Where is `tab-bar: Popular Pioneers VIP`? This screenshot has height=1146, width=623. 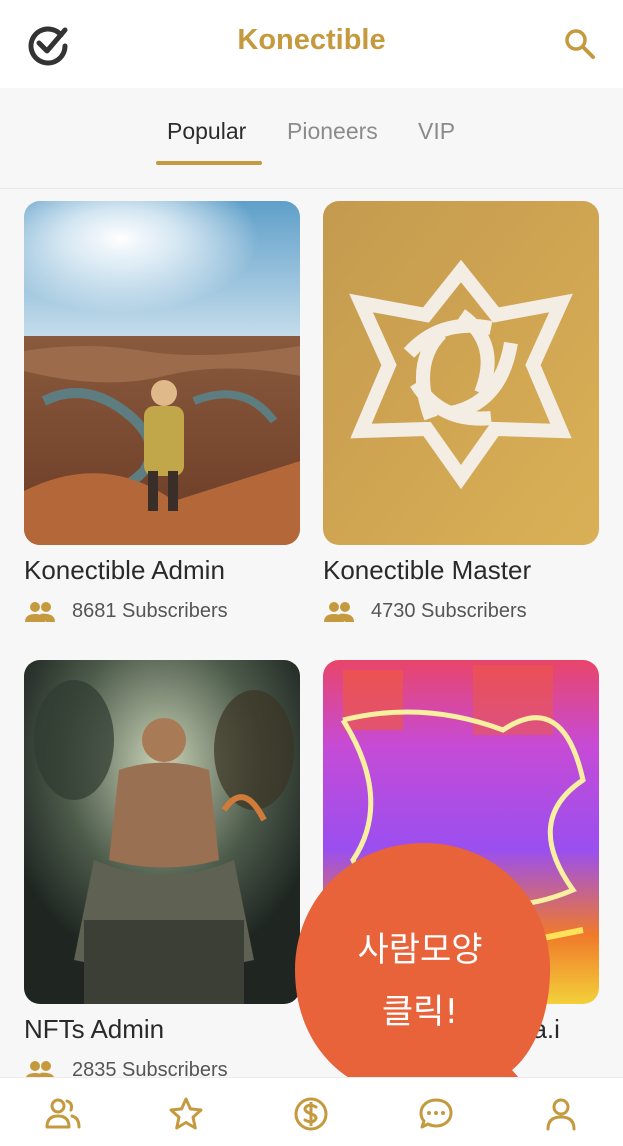
tab-bar: Popular Pioneers VIP is located at coordinates (311, 138).